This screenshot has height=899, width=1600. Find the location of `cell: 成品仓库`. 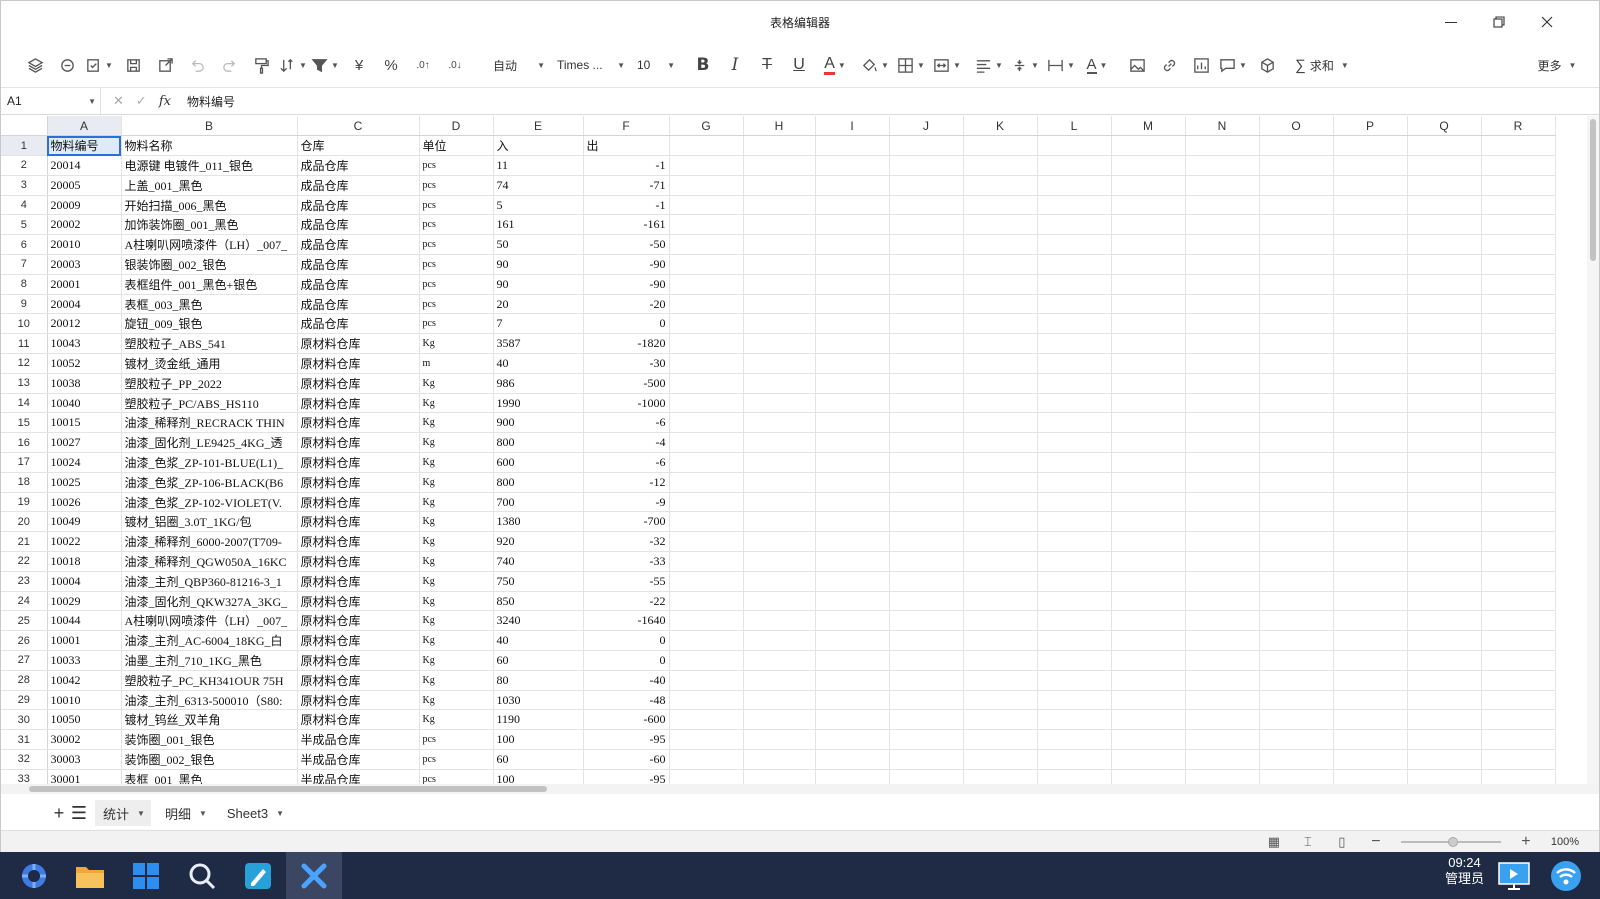

cell: 成品仓库 is located at coordinates (358, 324).